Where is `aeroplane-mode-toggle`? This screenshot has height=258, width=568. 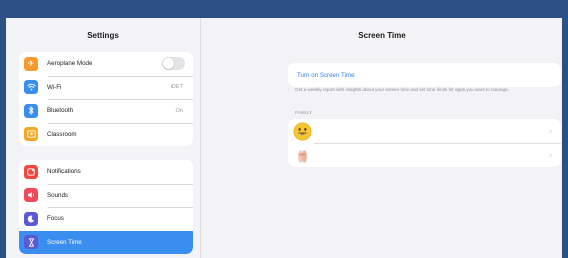
aeroplane-mode-toggle is located at coordinates (173, 64).